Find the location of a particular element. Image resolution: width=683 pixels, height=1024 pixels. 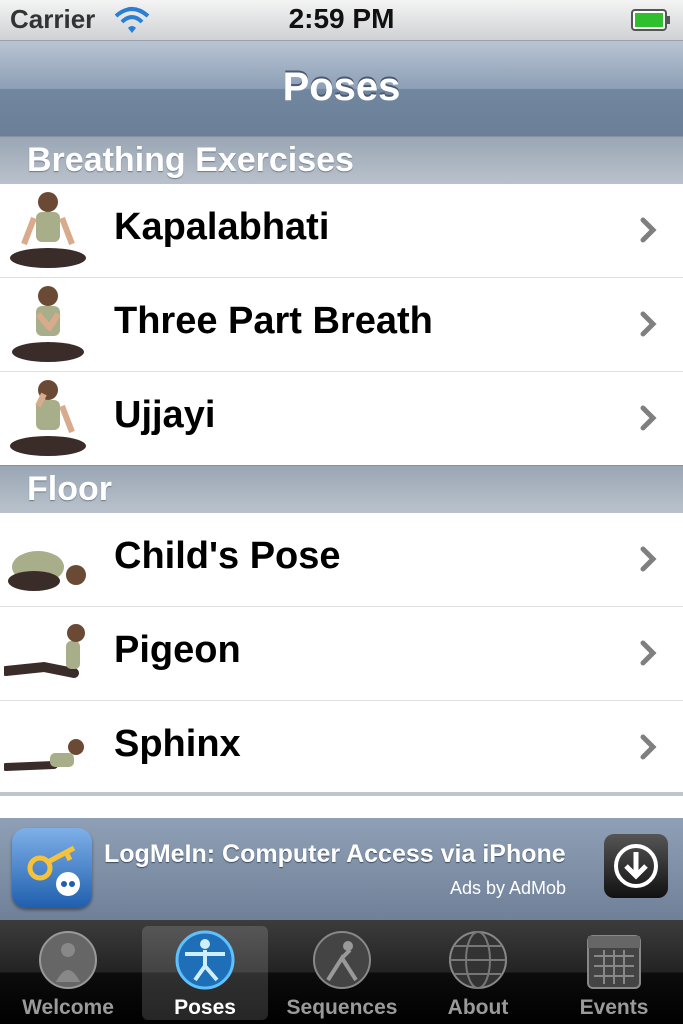

tab-poses: Poses is located at coordinates (205, 973).